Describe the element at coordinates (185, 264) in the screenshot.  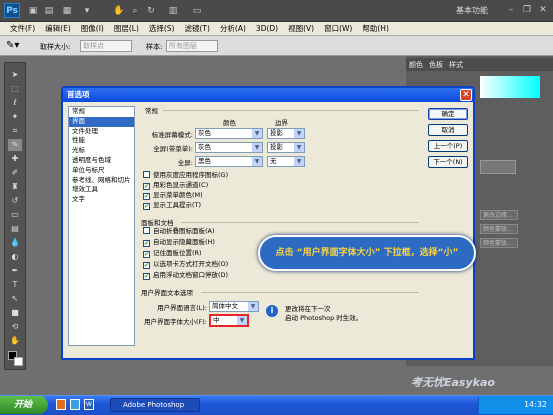
I see `open-as-tabs-checkbox: ✔ 以选项卡方式打开文档(O)` at that location.